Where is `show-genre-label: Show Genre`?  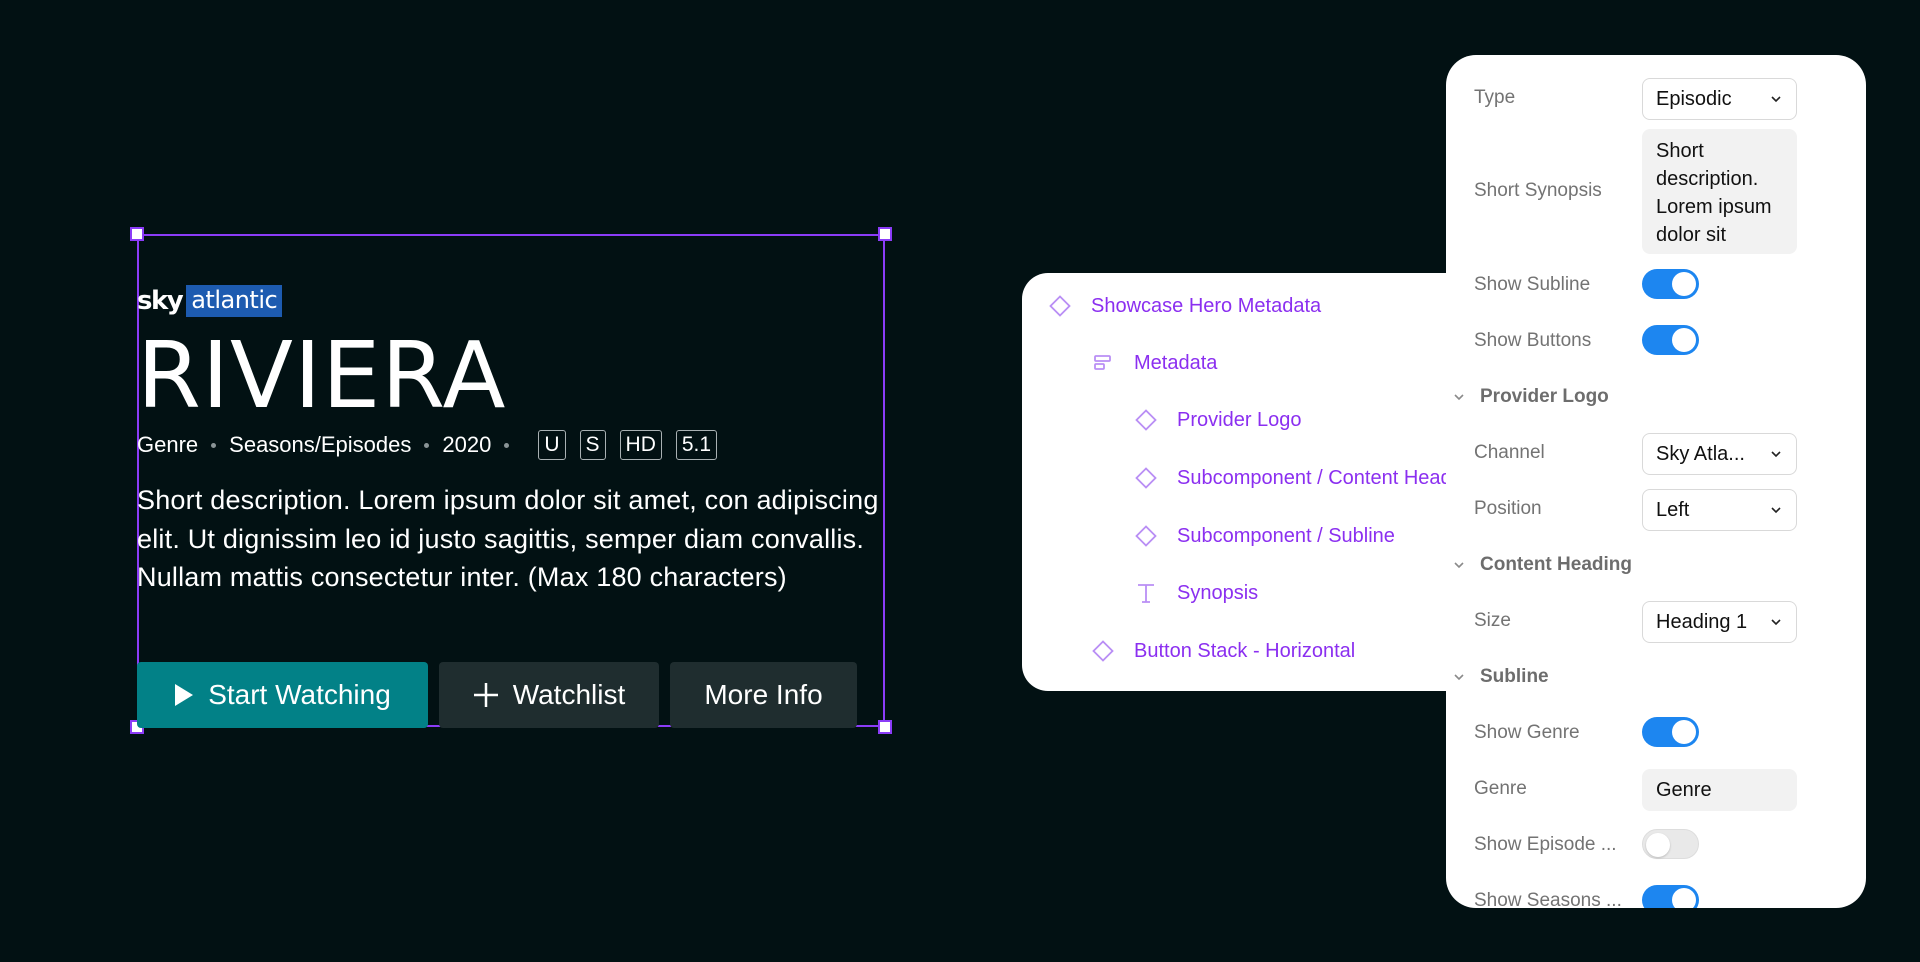 show-genre-label: Show Genre is located at coordinates (1527, 732).